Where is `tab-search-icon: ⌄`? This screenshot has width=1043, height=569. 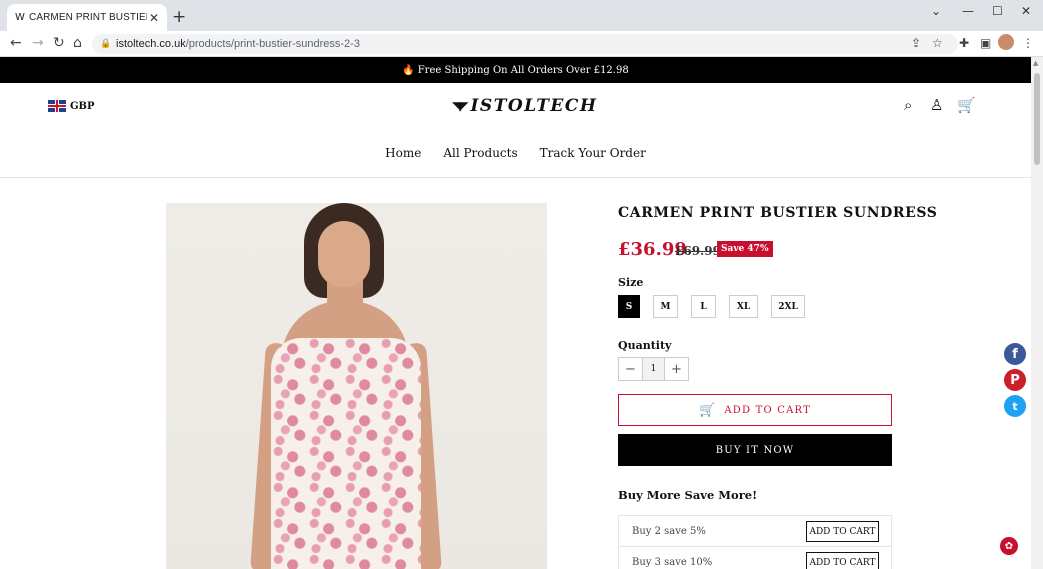
tab-search-icon: ⌄ is located at coordinates (936, 11).